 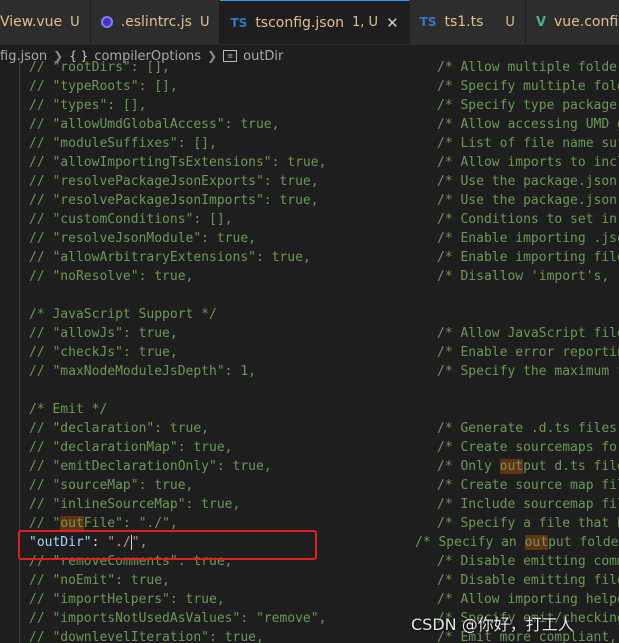 I want to click on code-comment: /* Specify type package, so click(x=527, y=105).